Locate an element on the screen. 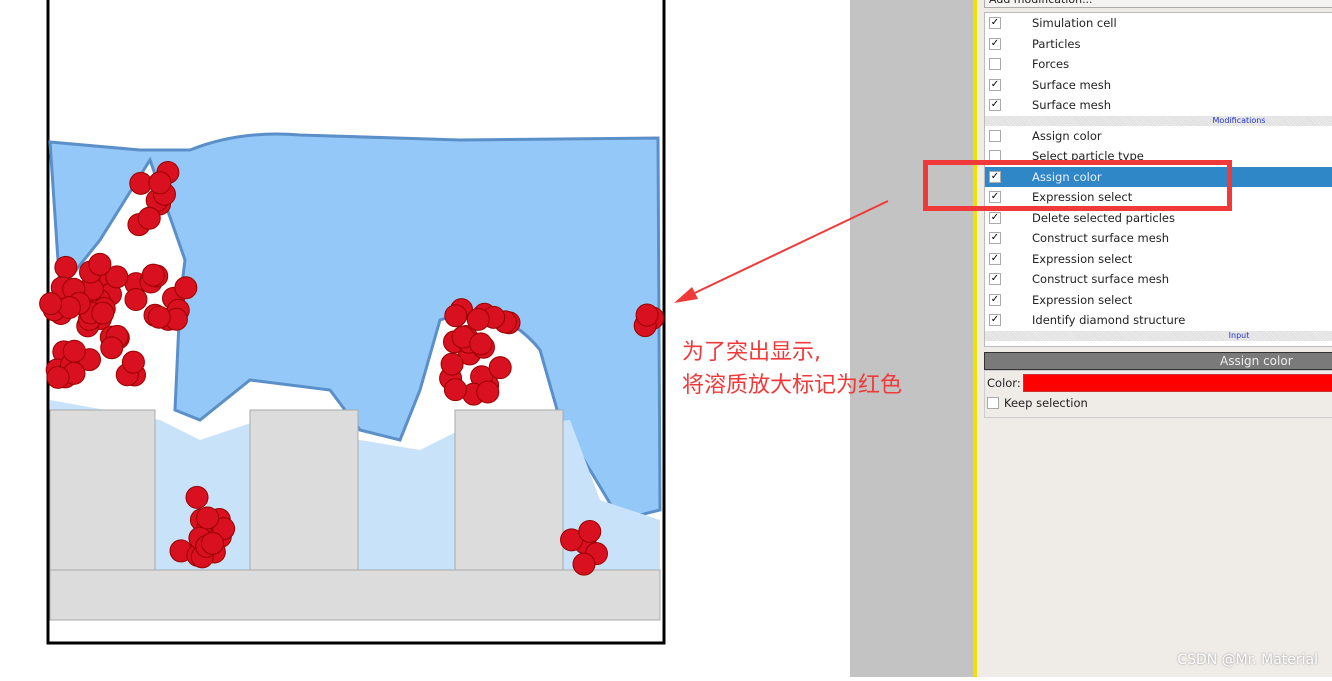  pipeline-item-label: Simulation cell is located at coordinates (1074, 23).